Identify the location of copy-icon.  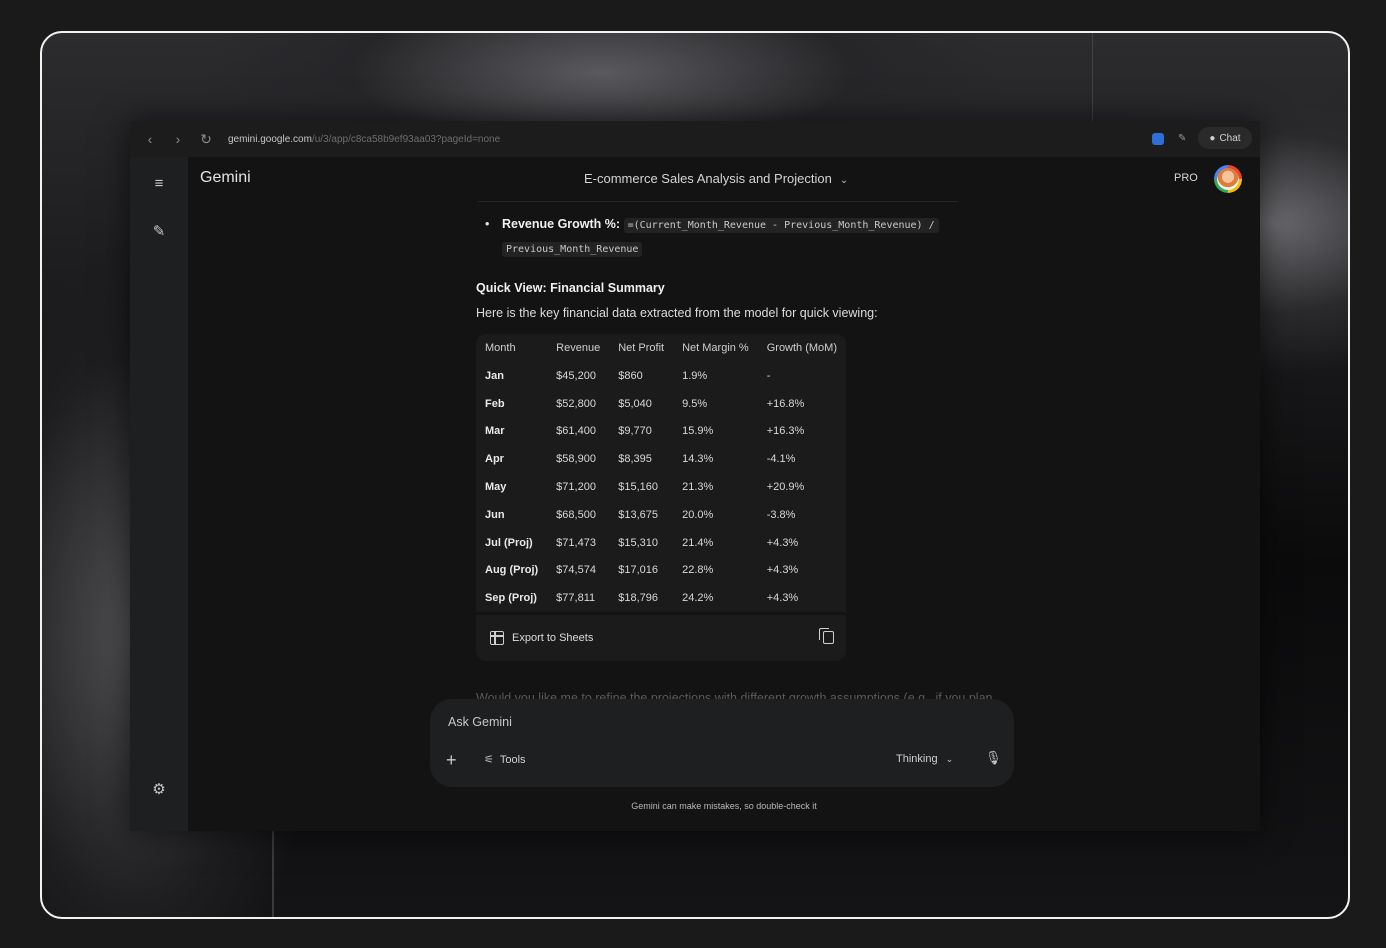
(826, 636).